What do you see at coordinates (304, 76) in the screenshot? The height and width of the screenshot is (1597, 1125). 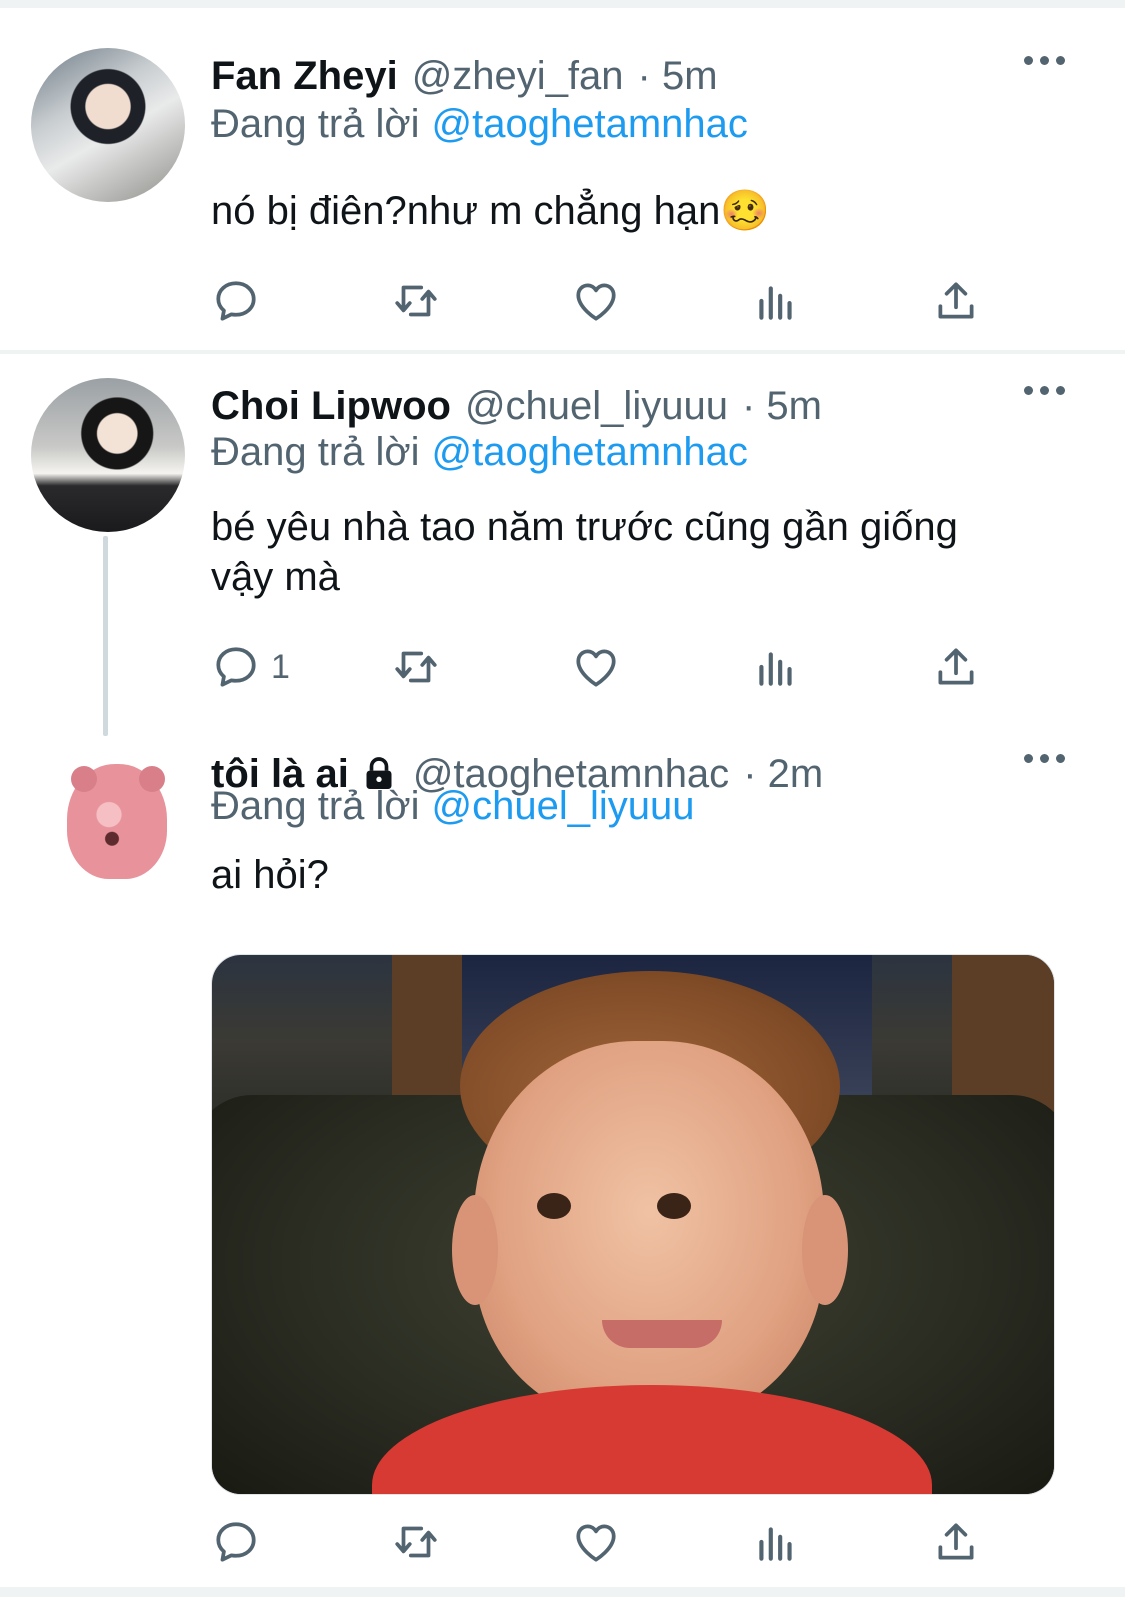 I see `display-name: Fan Zheyi` at bounding box center [304, 76].